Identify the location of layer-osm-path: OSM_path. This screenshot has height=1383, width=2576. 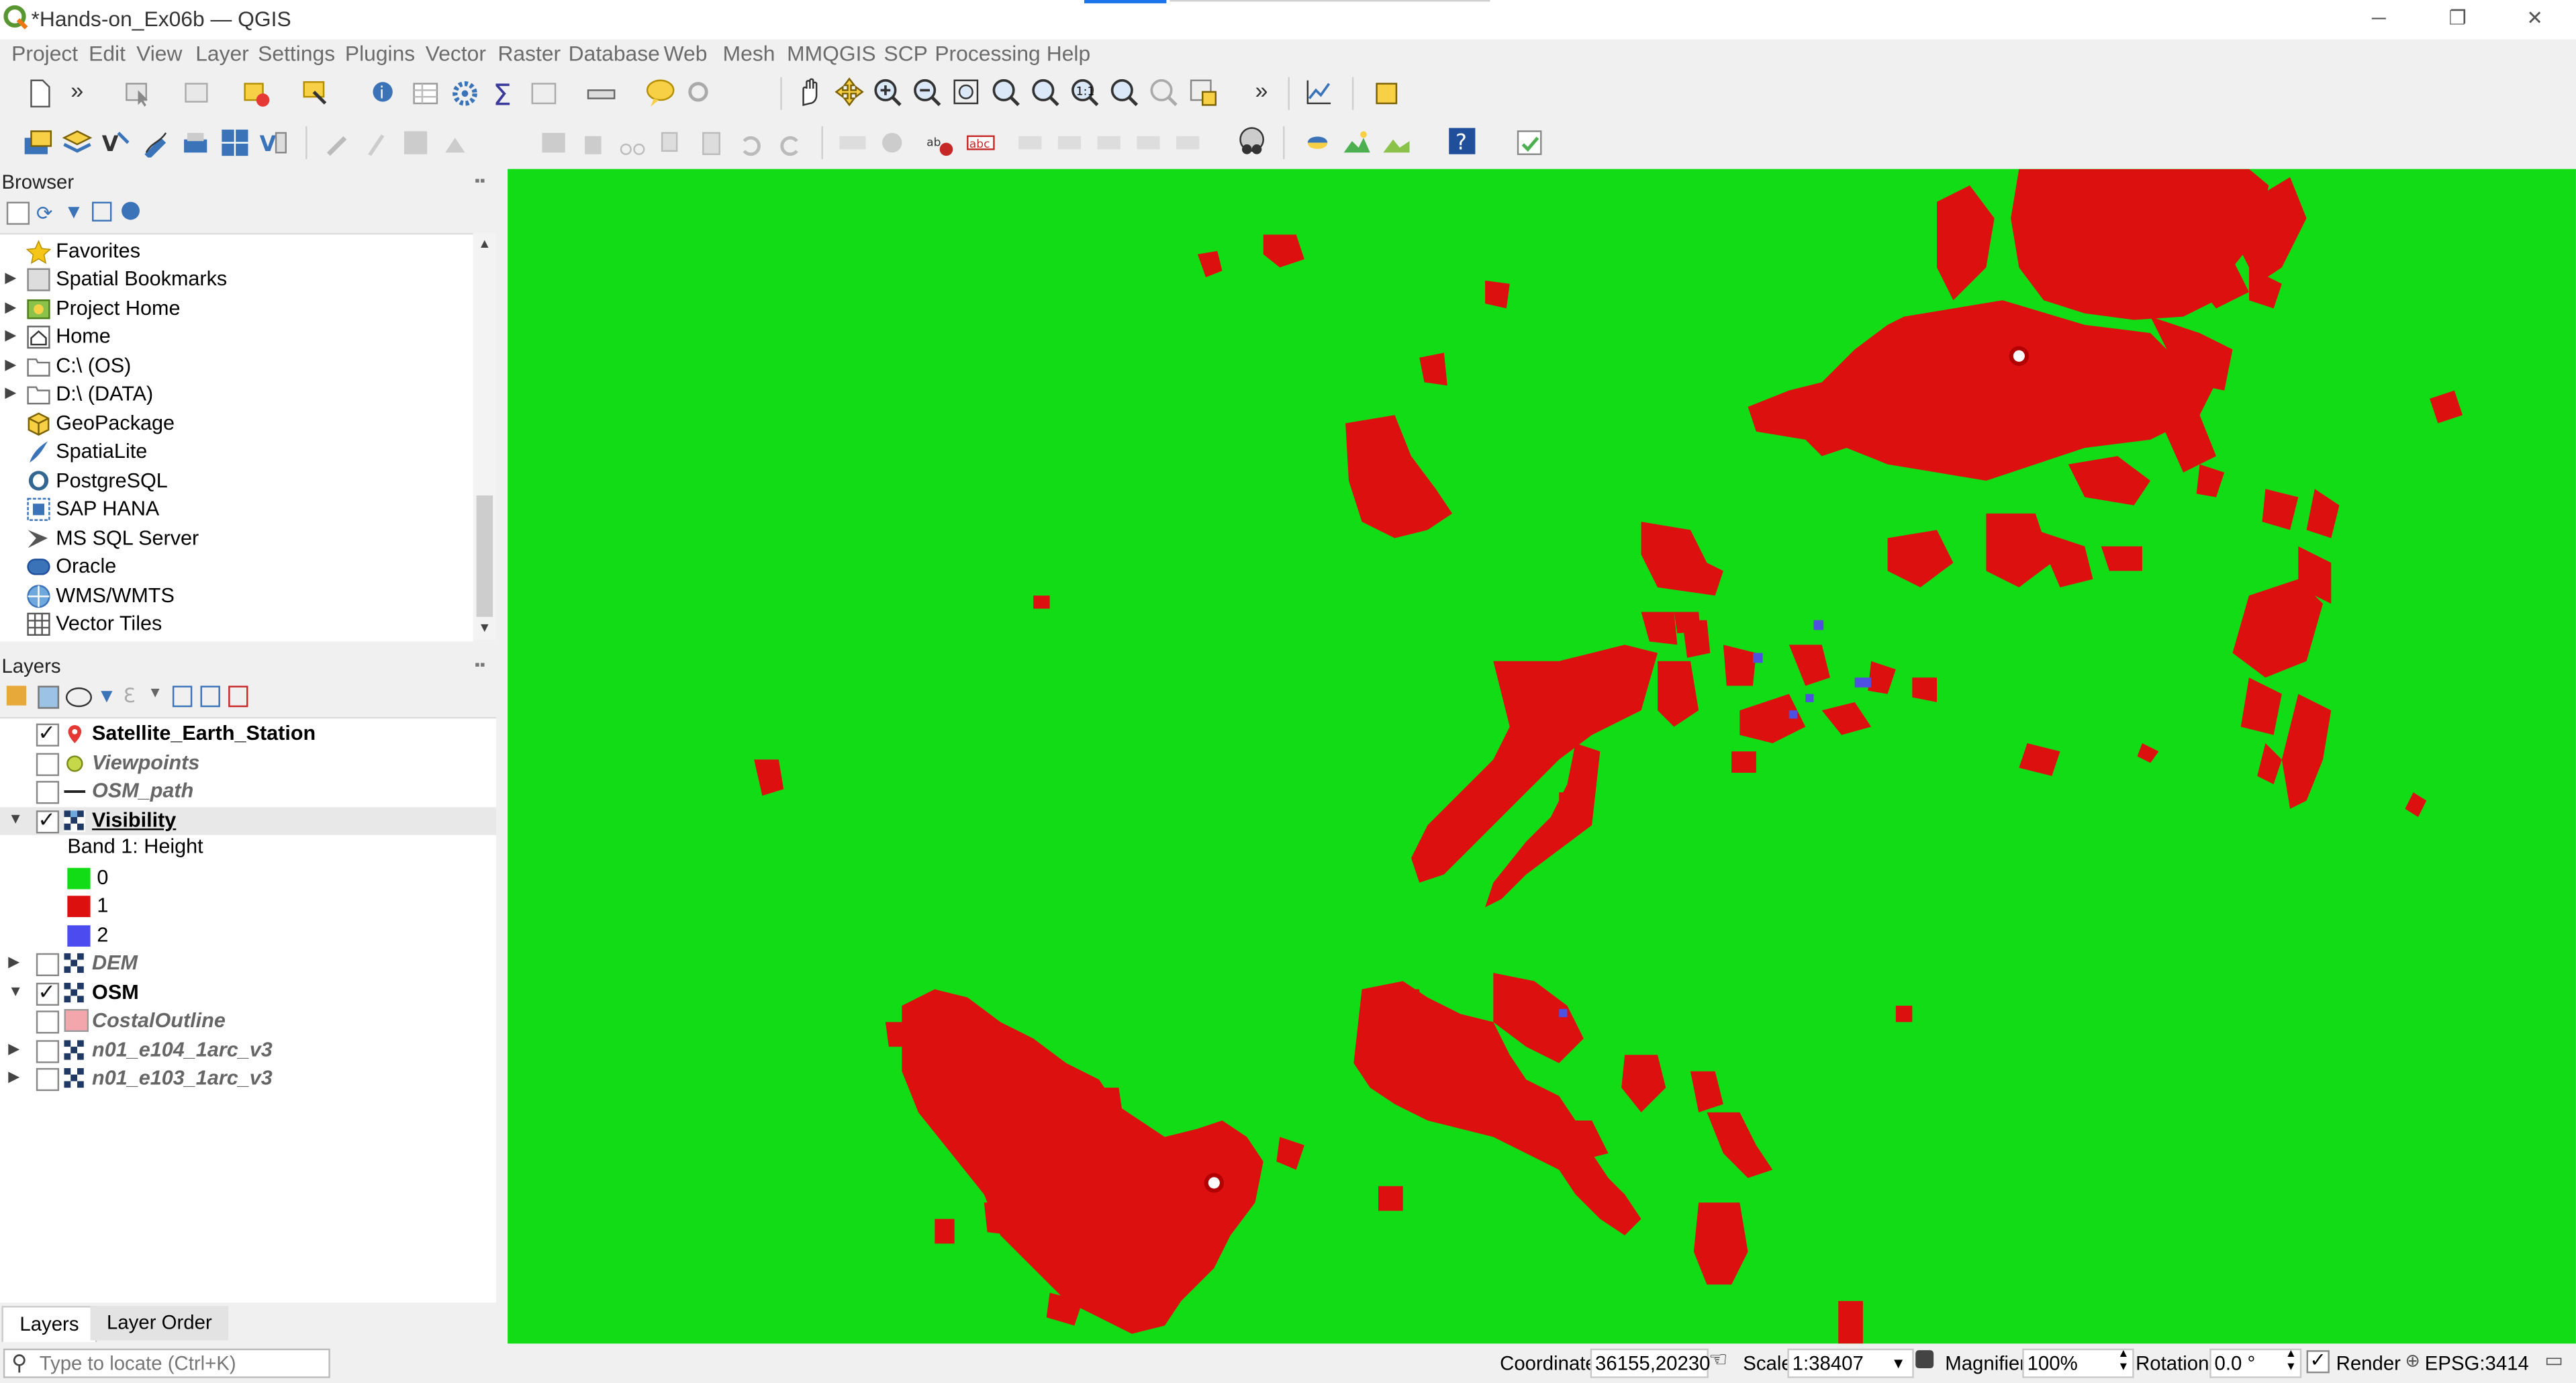
(248, 791).